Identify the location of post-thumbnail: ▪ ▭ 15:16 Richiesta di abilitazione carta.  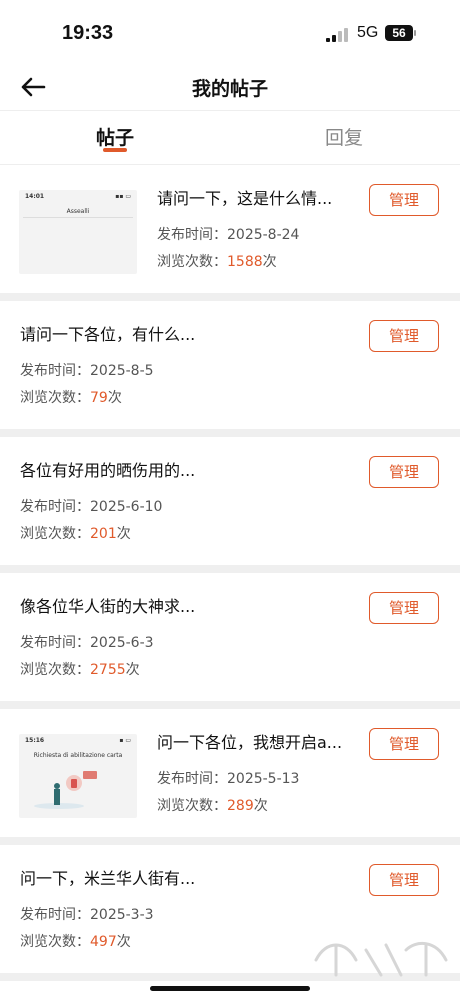
(78, 776).